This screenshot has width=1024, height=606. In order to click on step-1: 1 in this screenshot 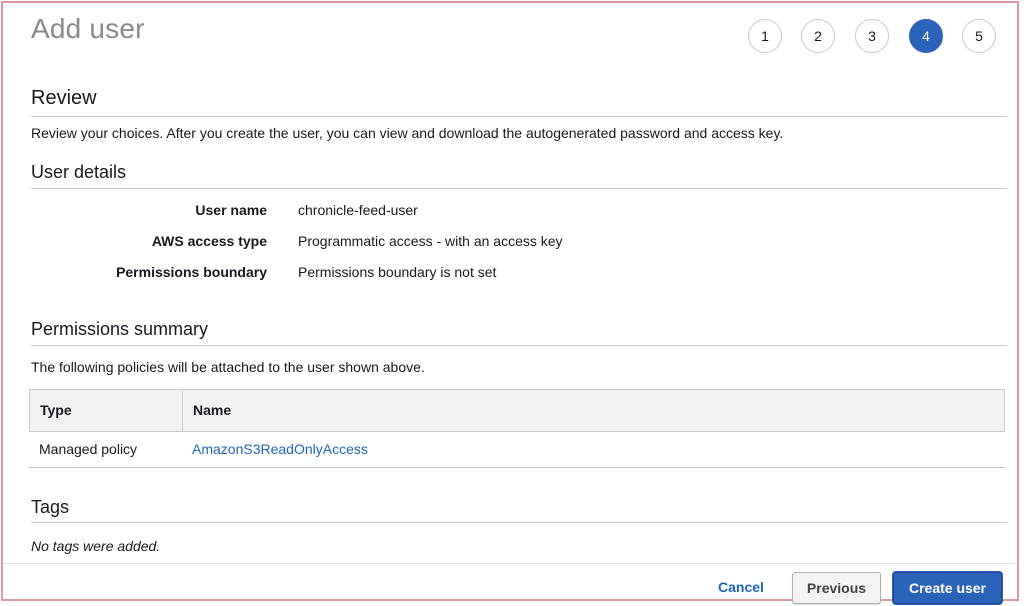, I will do `click(765, 36)`.